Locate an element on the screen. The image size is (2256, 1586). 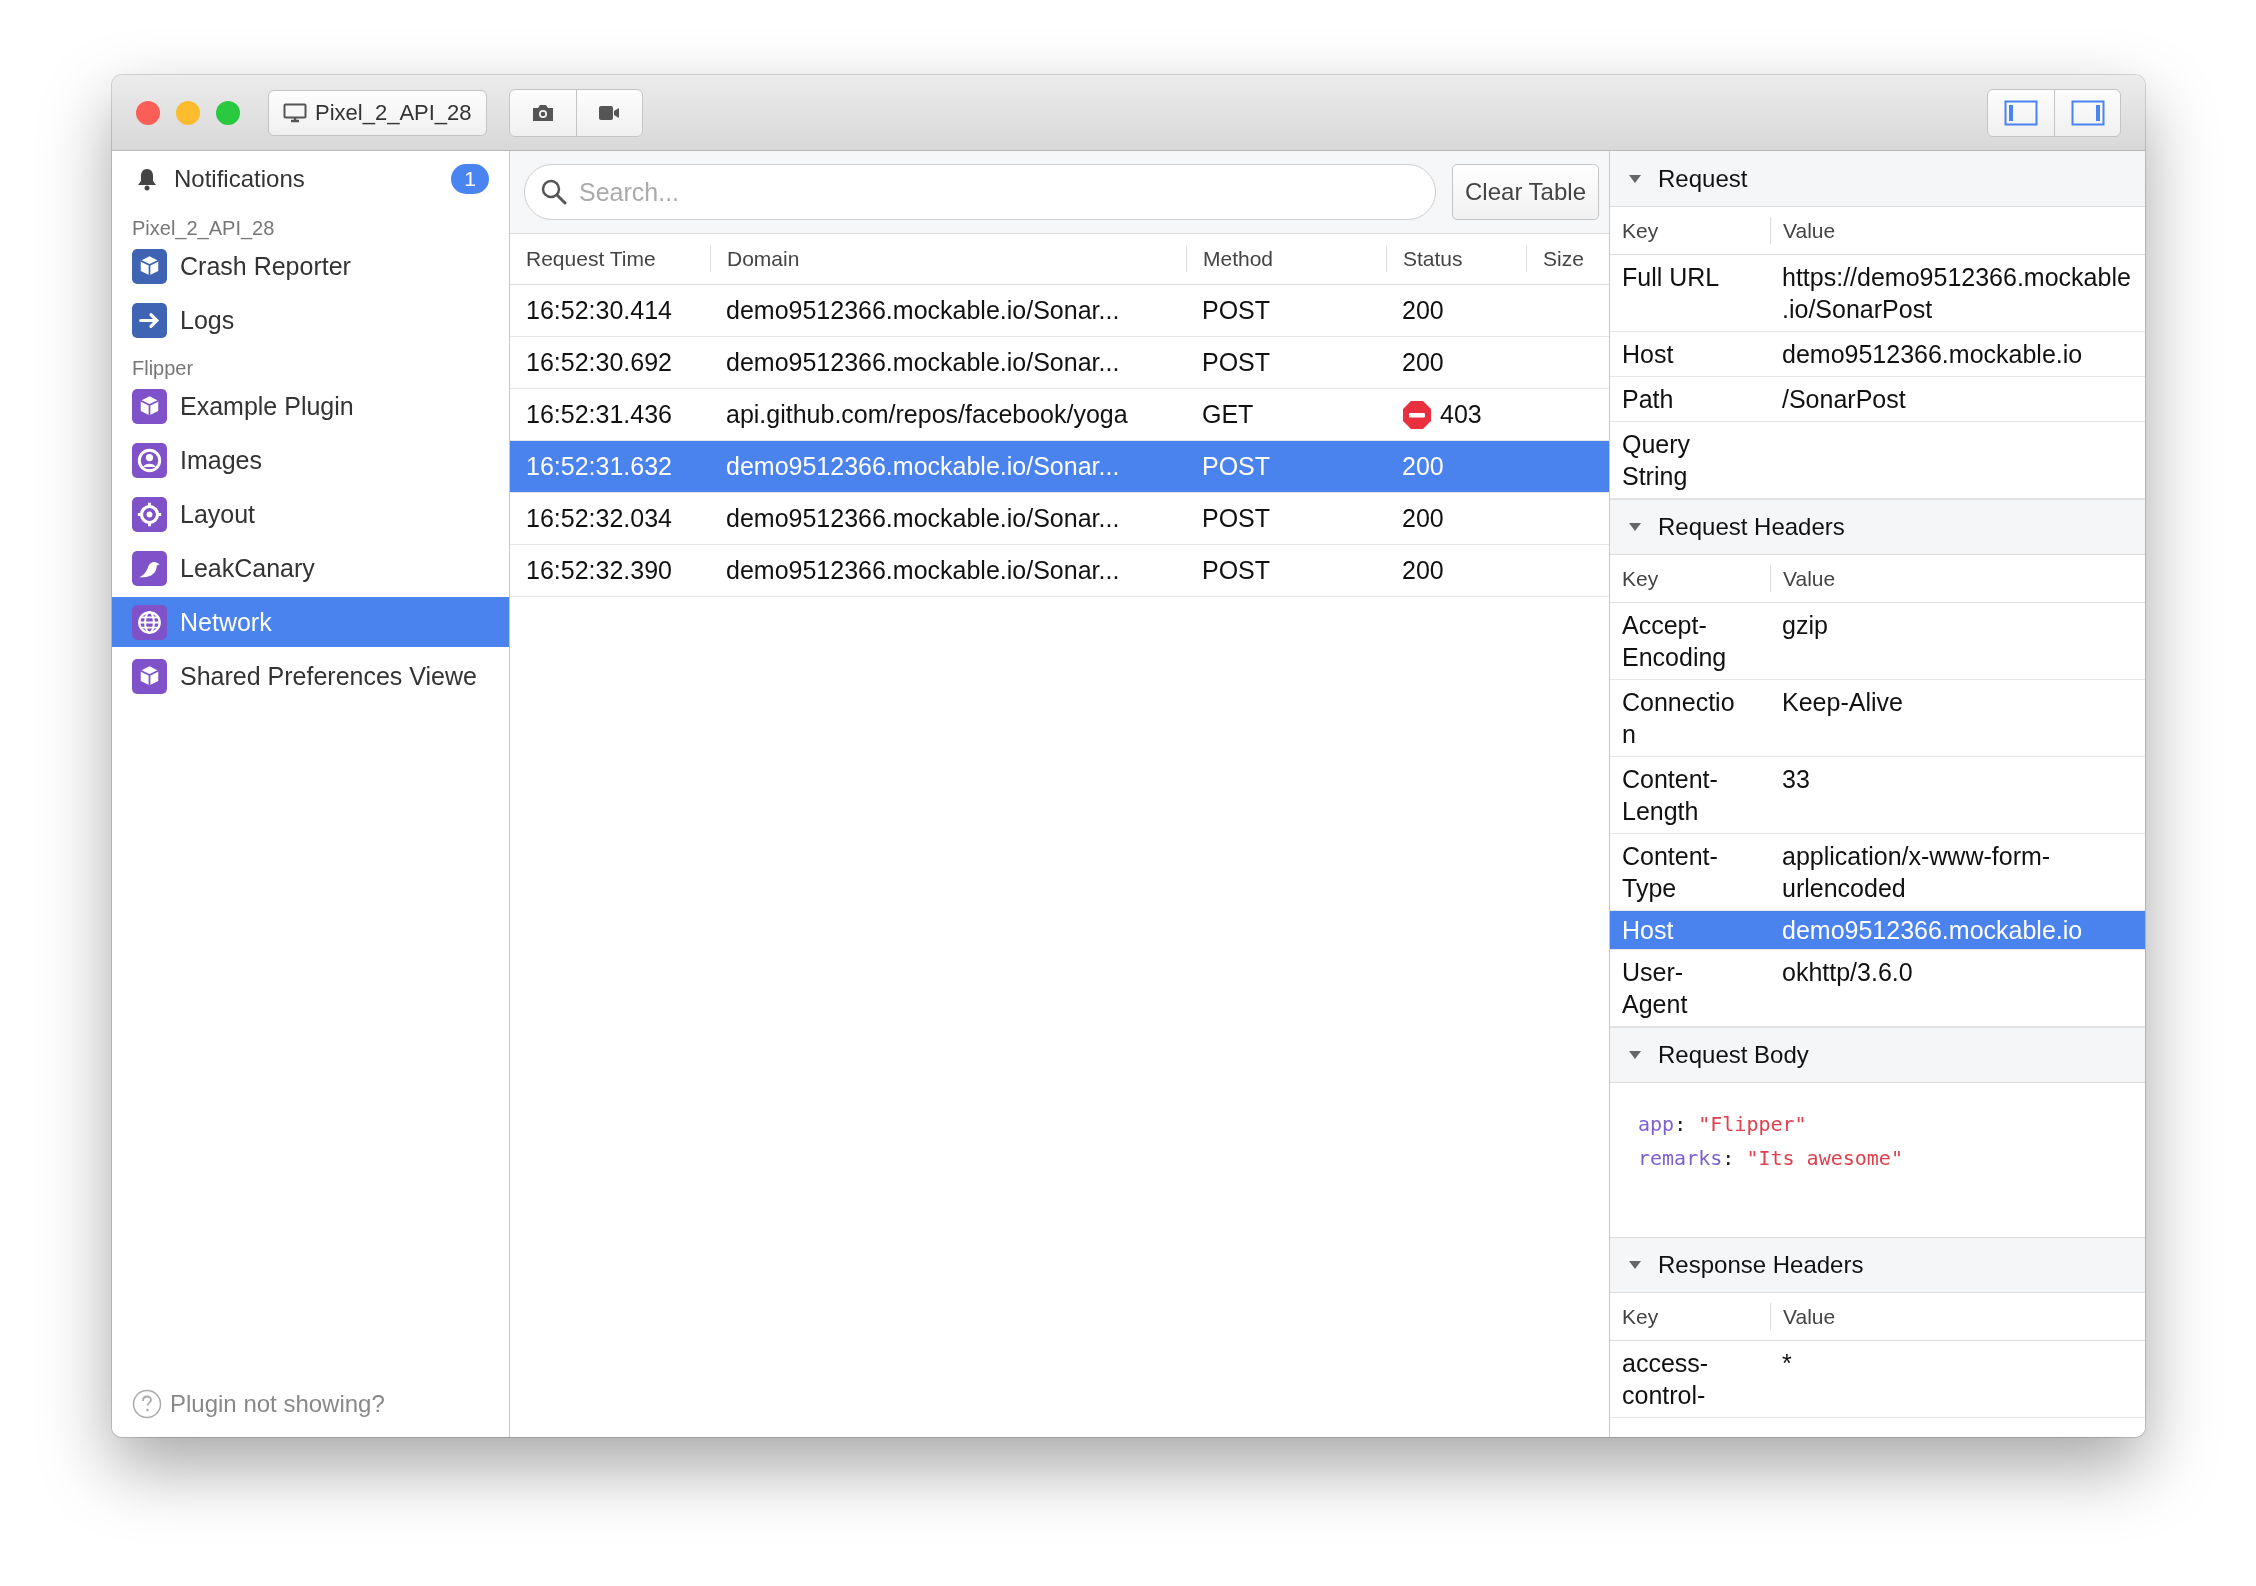
key-cell-text: Path is located at coordinates (1648, 399).